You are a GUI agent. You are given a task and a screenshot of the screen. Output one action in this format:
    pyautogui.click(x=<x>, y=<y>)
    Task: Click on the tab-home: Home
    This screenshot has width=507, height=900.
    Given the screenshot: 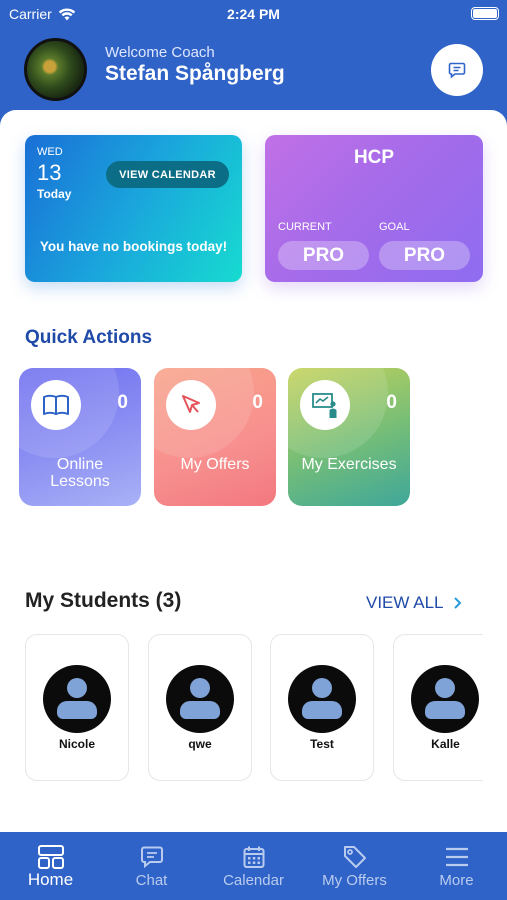 What is the action you would take?
    pyautogui.click(x=50, y=866)
    